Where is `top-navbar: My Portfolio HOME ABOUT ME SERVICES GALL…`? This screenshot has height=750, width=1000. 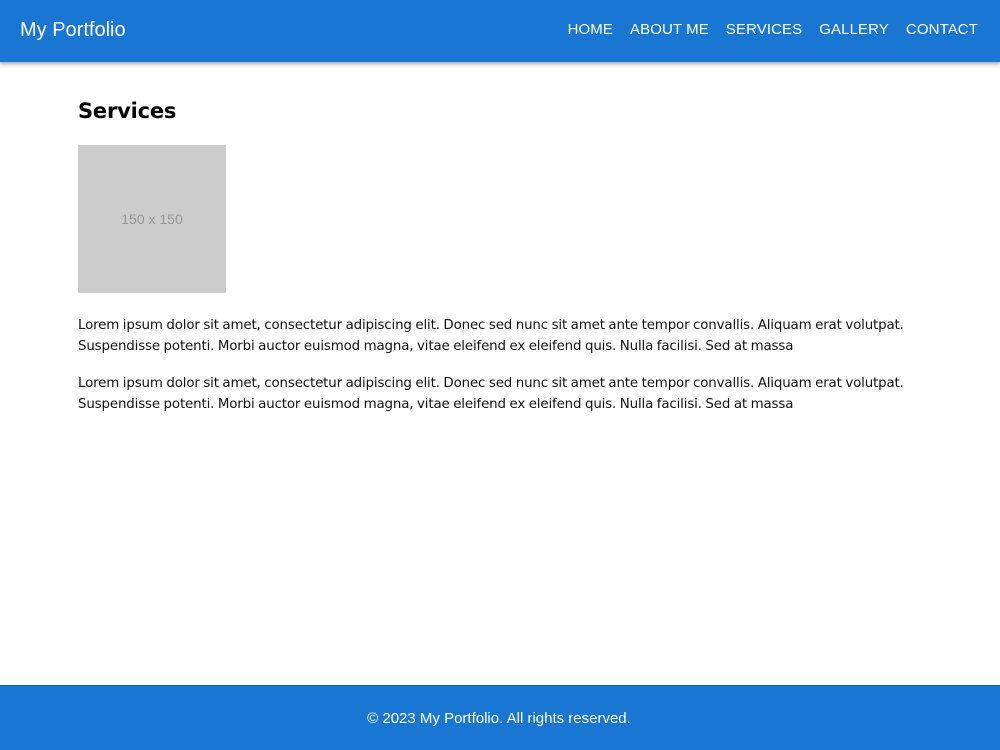
top-navbar: My Portfolio HOME ABOUT ME SERVICES GALL… is located at coordinates (500, 31).